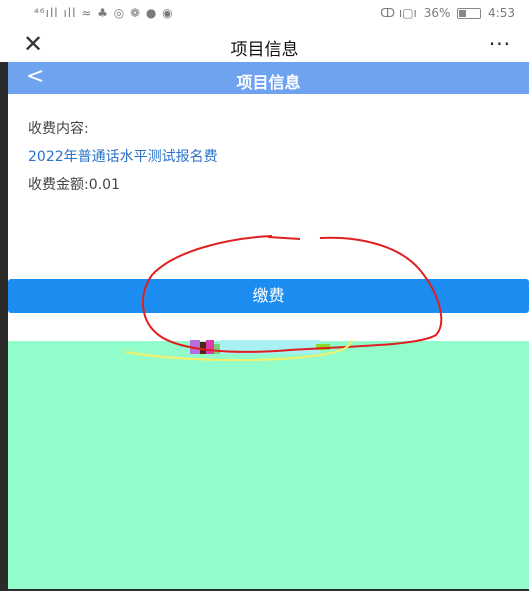 This screenshot has height=591, width=529. Describe the element at coordinates (268, 296) in the screenshot. I see `pay-button: 缴费` at that location.